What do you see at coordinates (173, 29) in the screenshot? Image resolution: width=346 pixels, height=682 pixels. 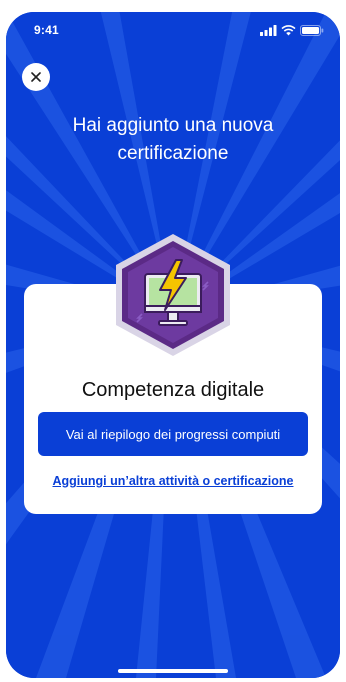 I see `status-bar: 9:41` at bounding box center [173, 29].